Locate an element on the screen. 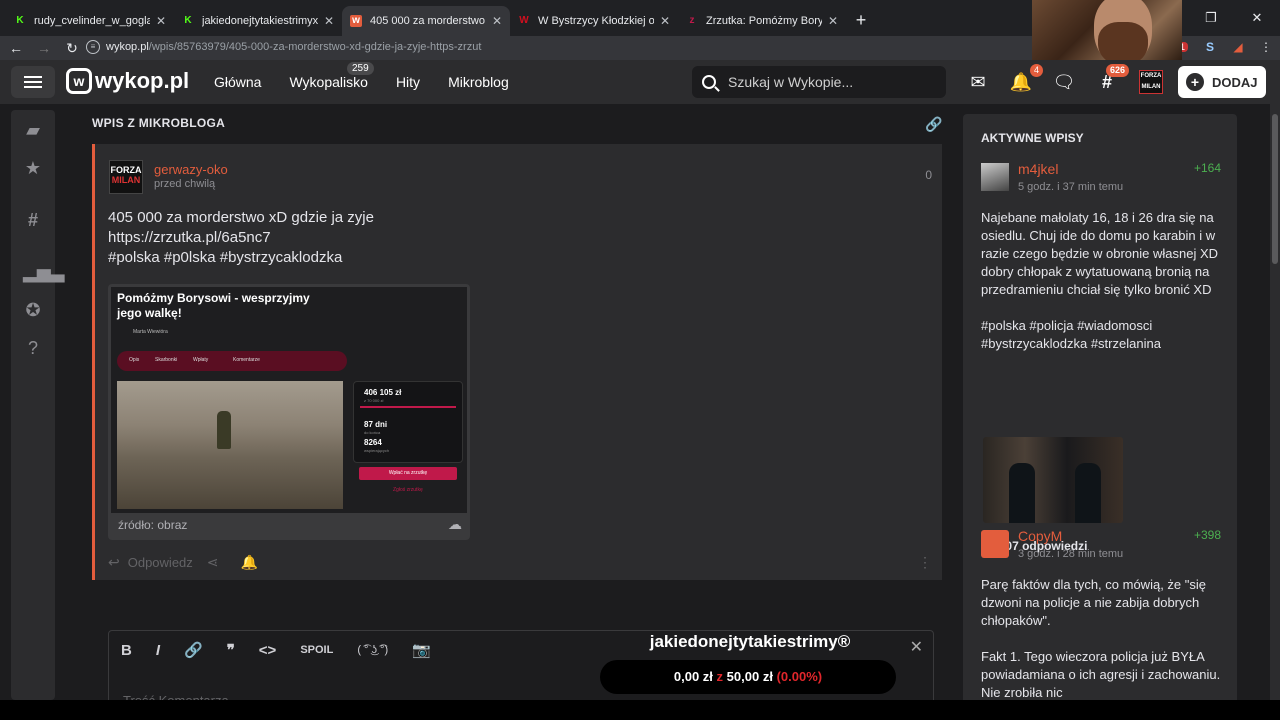  entry-time: 3 godz. i 28 min temu is located at coordinates (1071, 554).